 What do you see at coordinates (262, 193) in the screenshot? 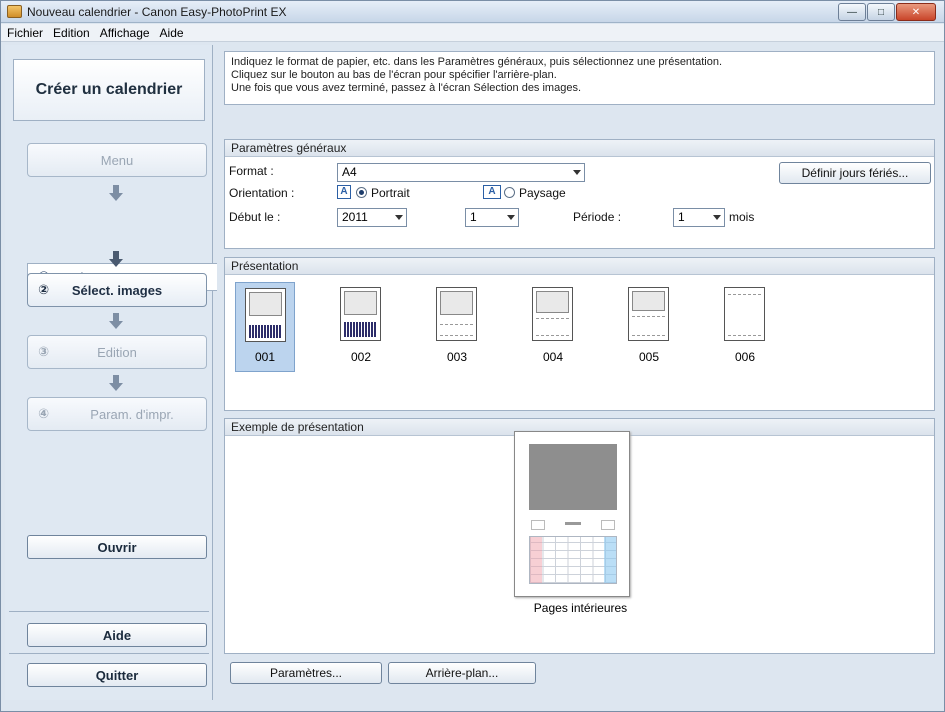
I see `orientation-label: Orientation :` at bounding box center [262, 193].